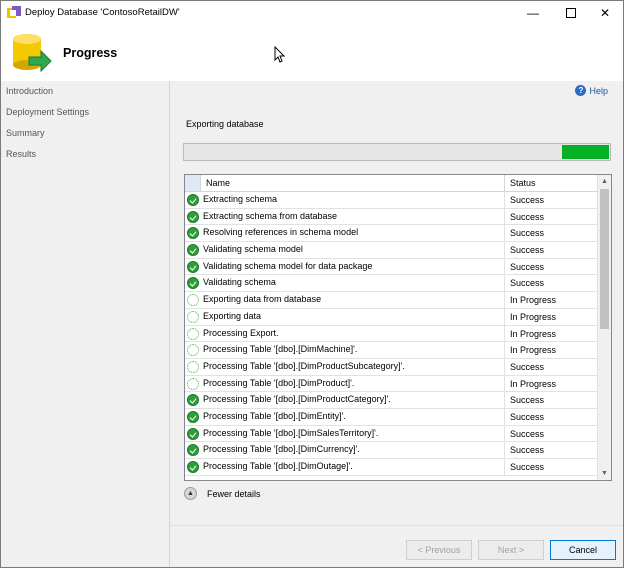 Image resolution: width=624 pixels, height=568 pixels. I want to click on minimize-icon: —, so click(533, 13).